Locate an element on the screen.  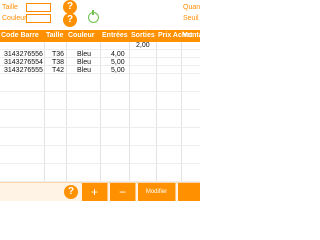
taille-cell: T38 is located at coordinates (58, 62).